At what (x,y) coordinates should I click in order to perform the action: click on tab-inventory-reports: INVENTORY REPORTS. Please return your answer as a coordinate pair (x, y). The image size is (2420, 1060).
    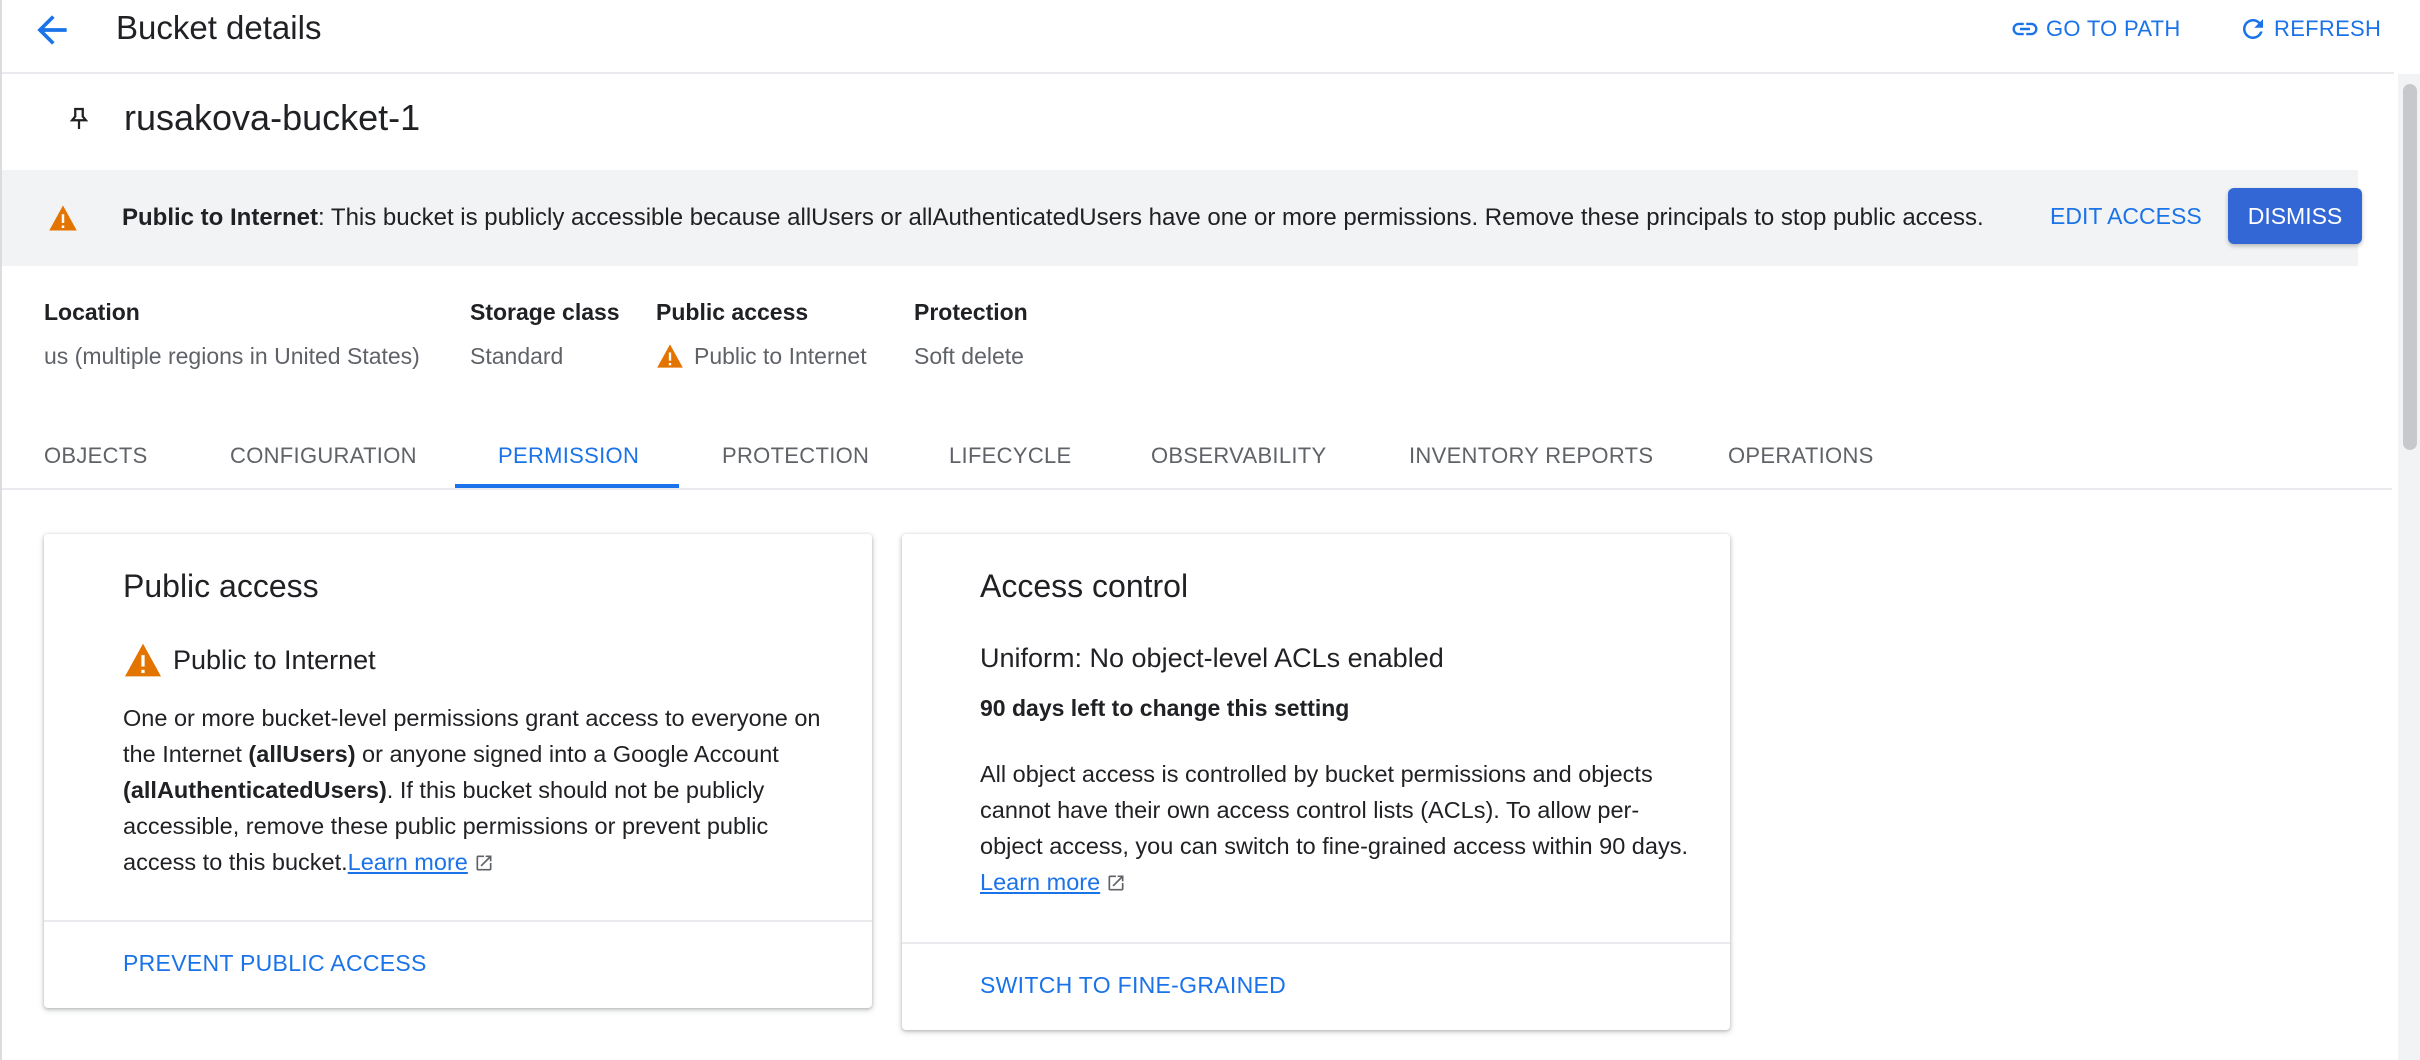
    Looking at the image, I should click on (1531, 456).